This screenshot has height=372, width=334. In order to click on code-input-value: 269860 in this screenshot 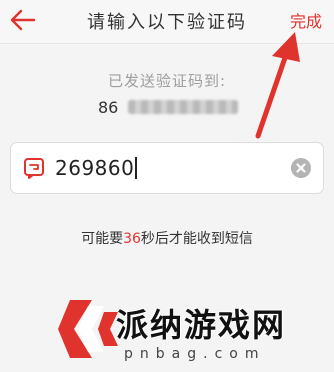, I will do `click(96, 168)`.